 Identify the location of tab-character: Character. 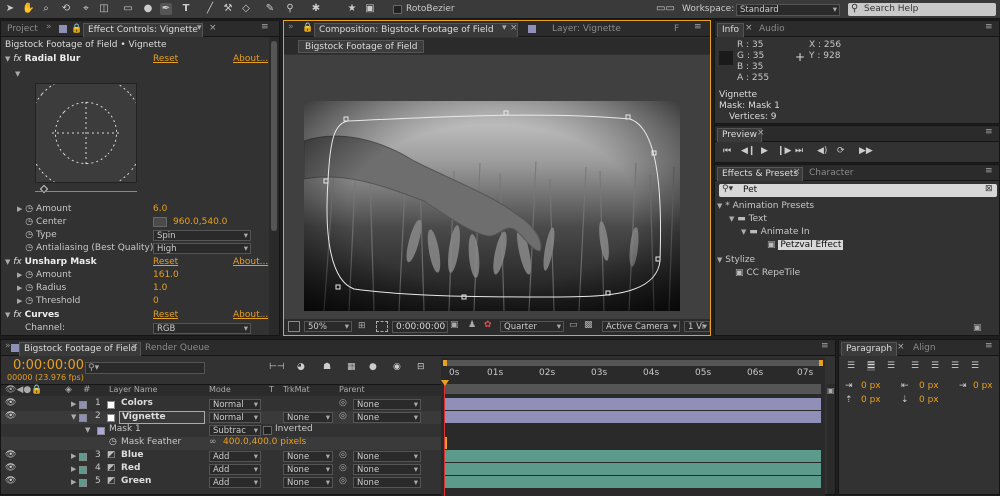
(831, 174).